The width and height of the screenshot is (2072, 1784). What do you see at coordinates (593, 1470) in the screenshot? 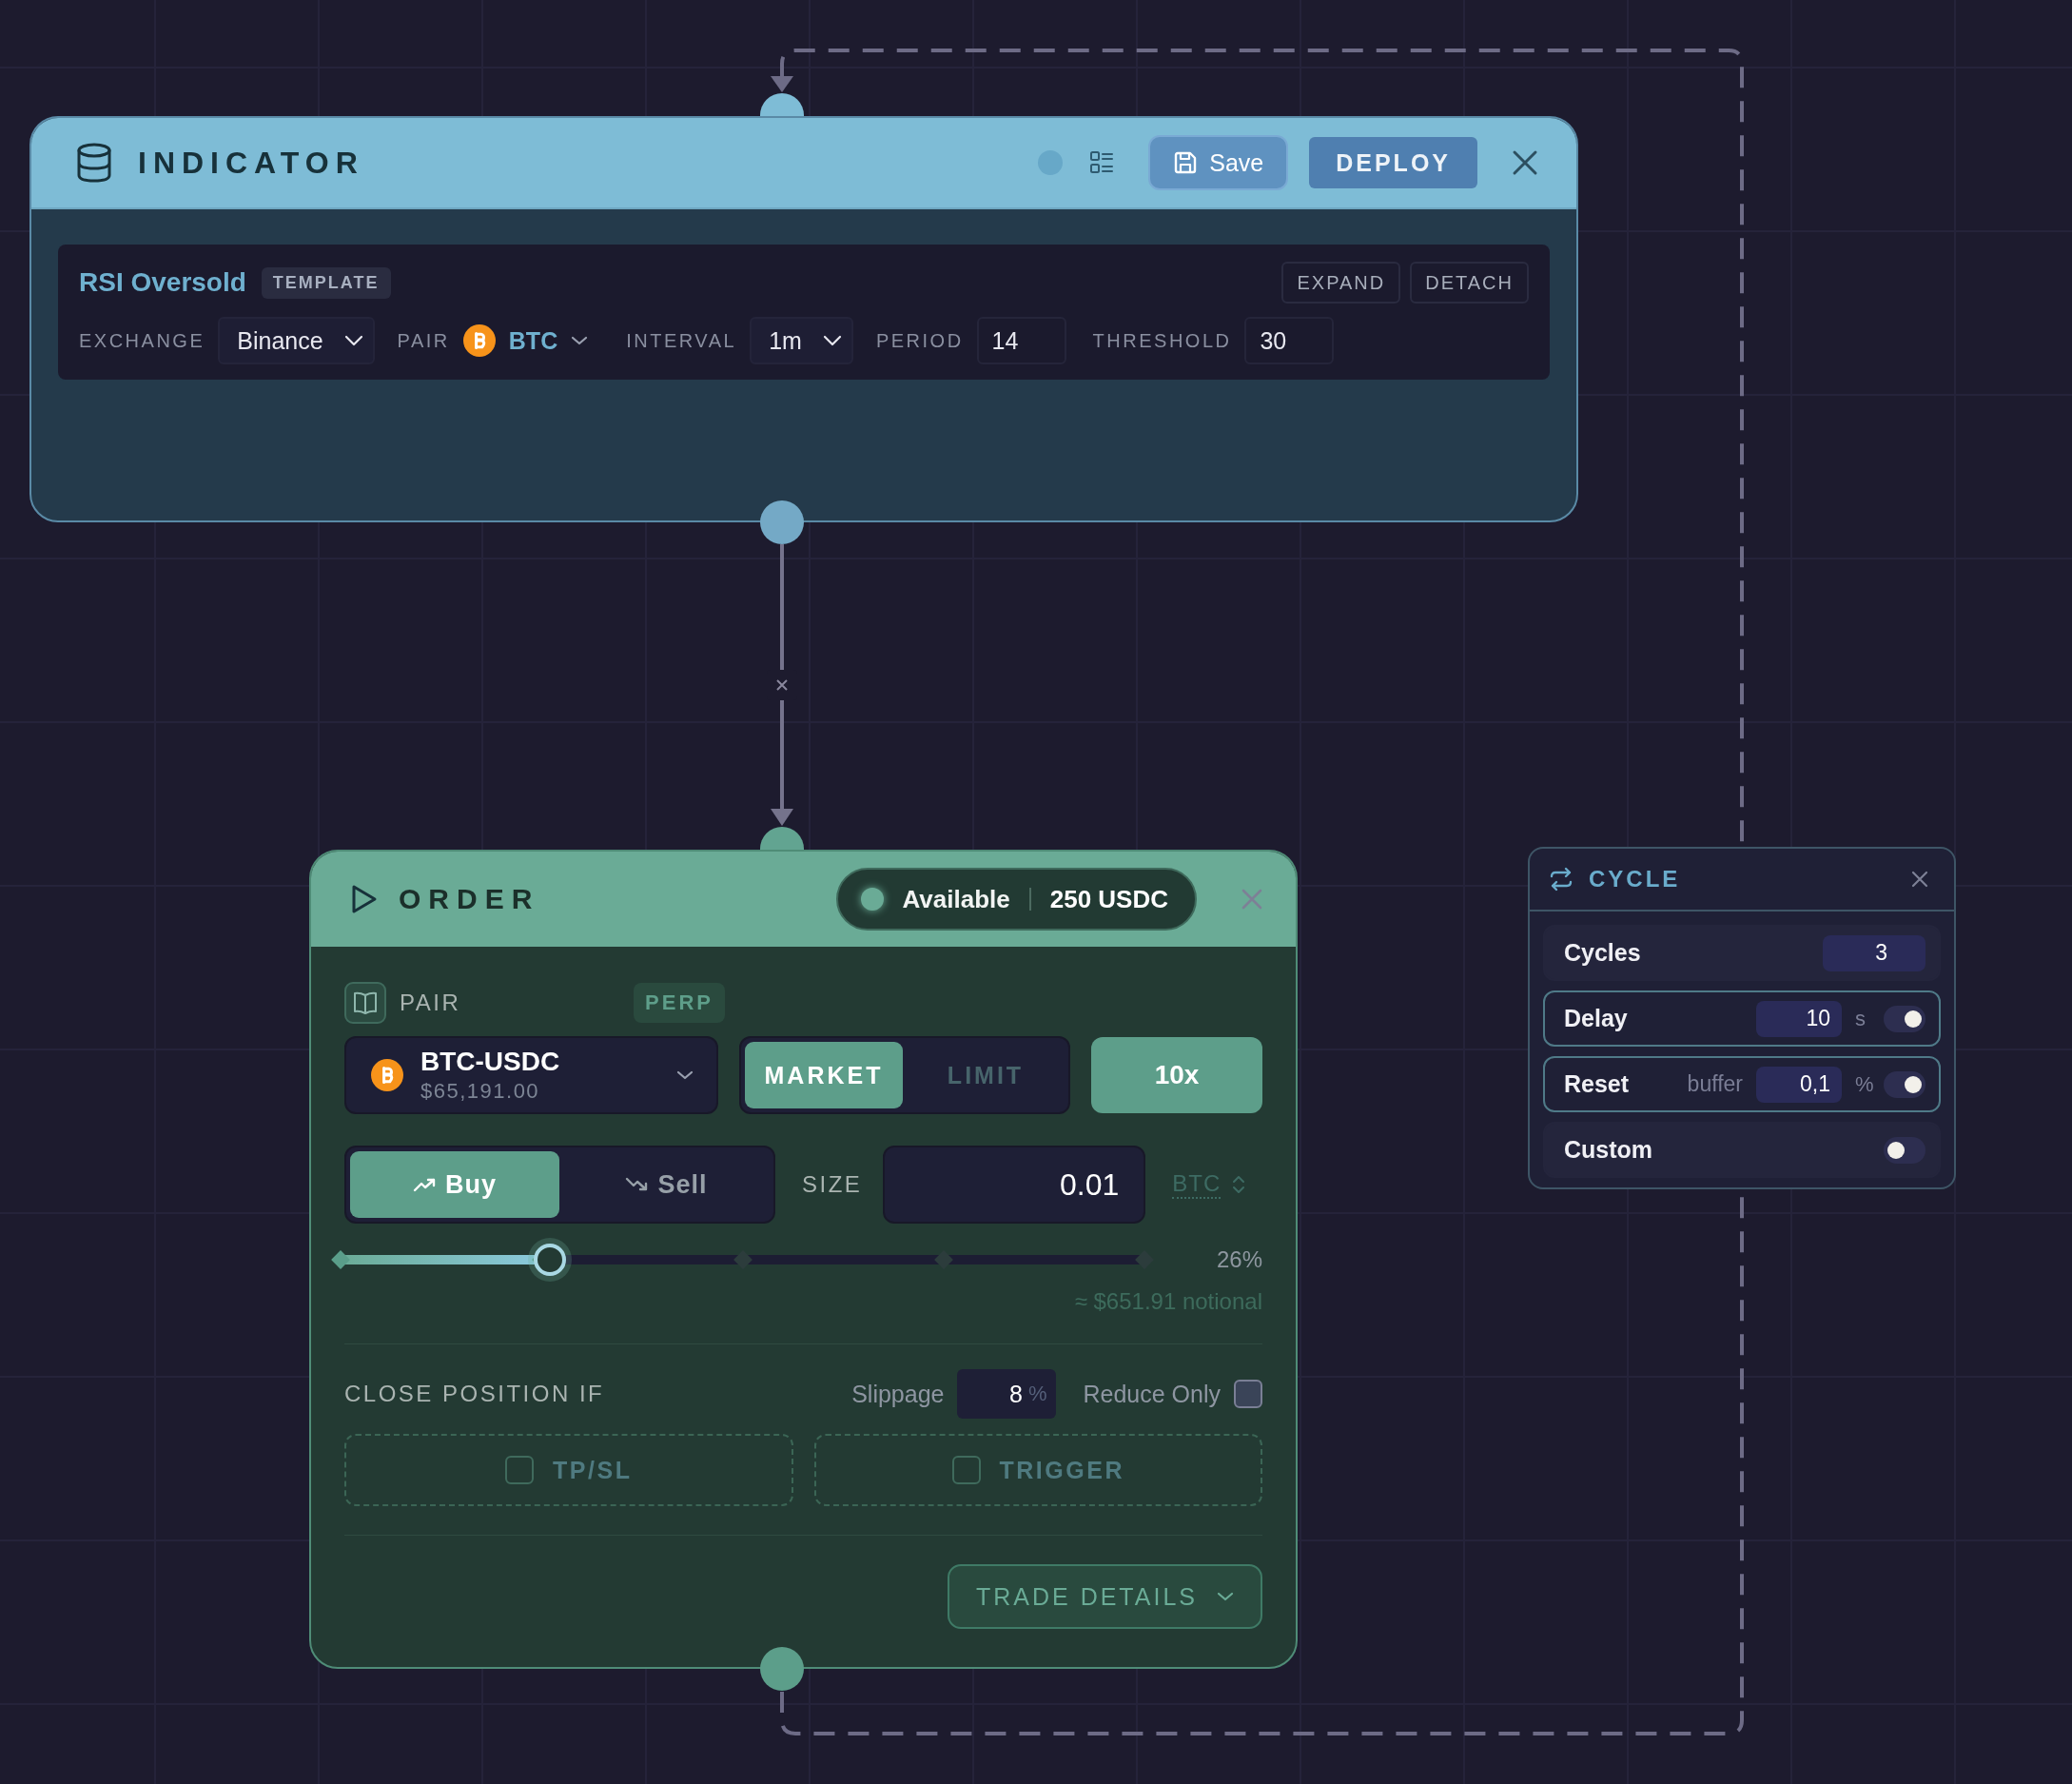
I see `condition-label: TP/SL` at bounding box center [593, 1470].